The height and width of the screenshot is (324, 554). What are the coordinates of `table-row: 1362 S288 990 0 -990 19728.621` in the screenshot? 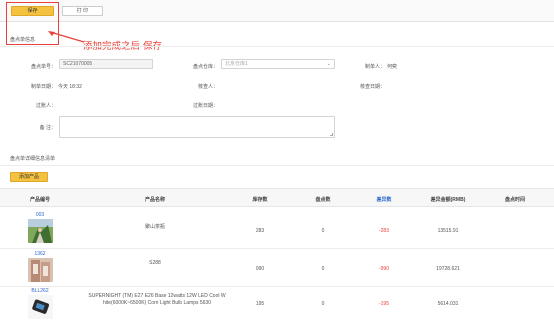 It's located at (277, 268).